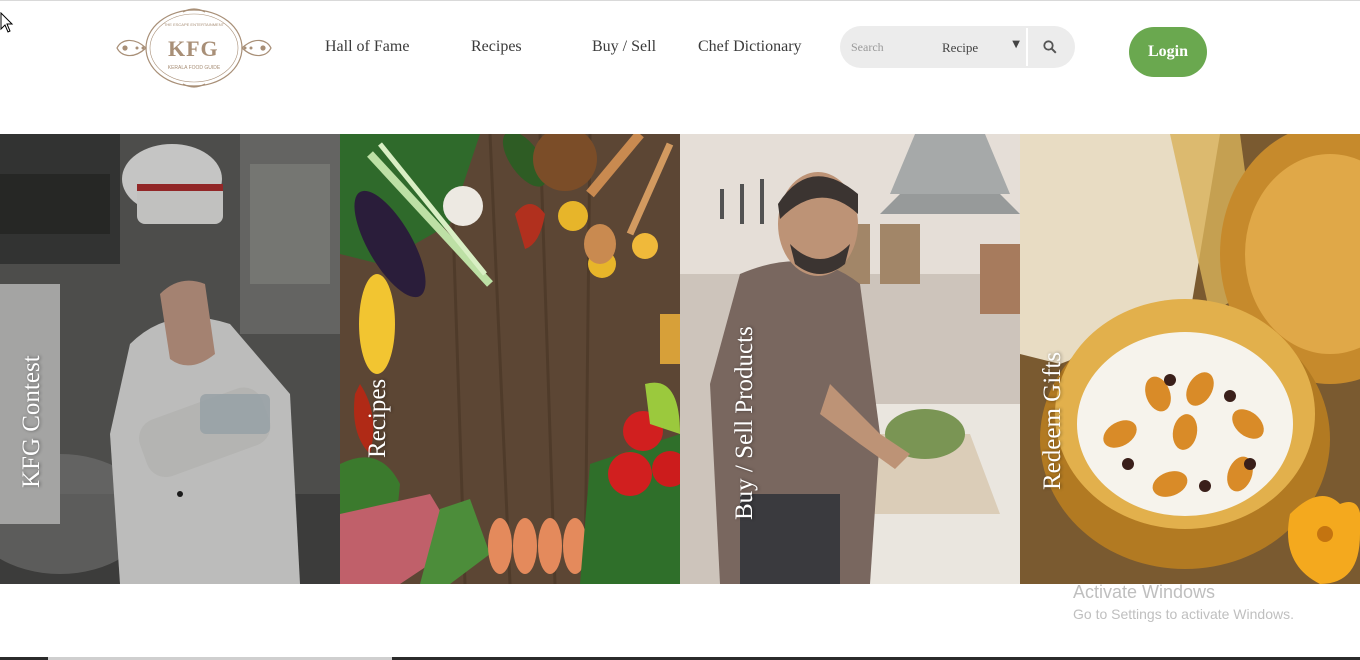 The height and width of the screenshot is (660, 1360). I want to click on login-button: Login, so click(1168, 52).